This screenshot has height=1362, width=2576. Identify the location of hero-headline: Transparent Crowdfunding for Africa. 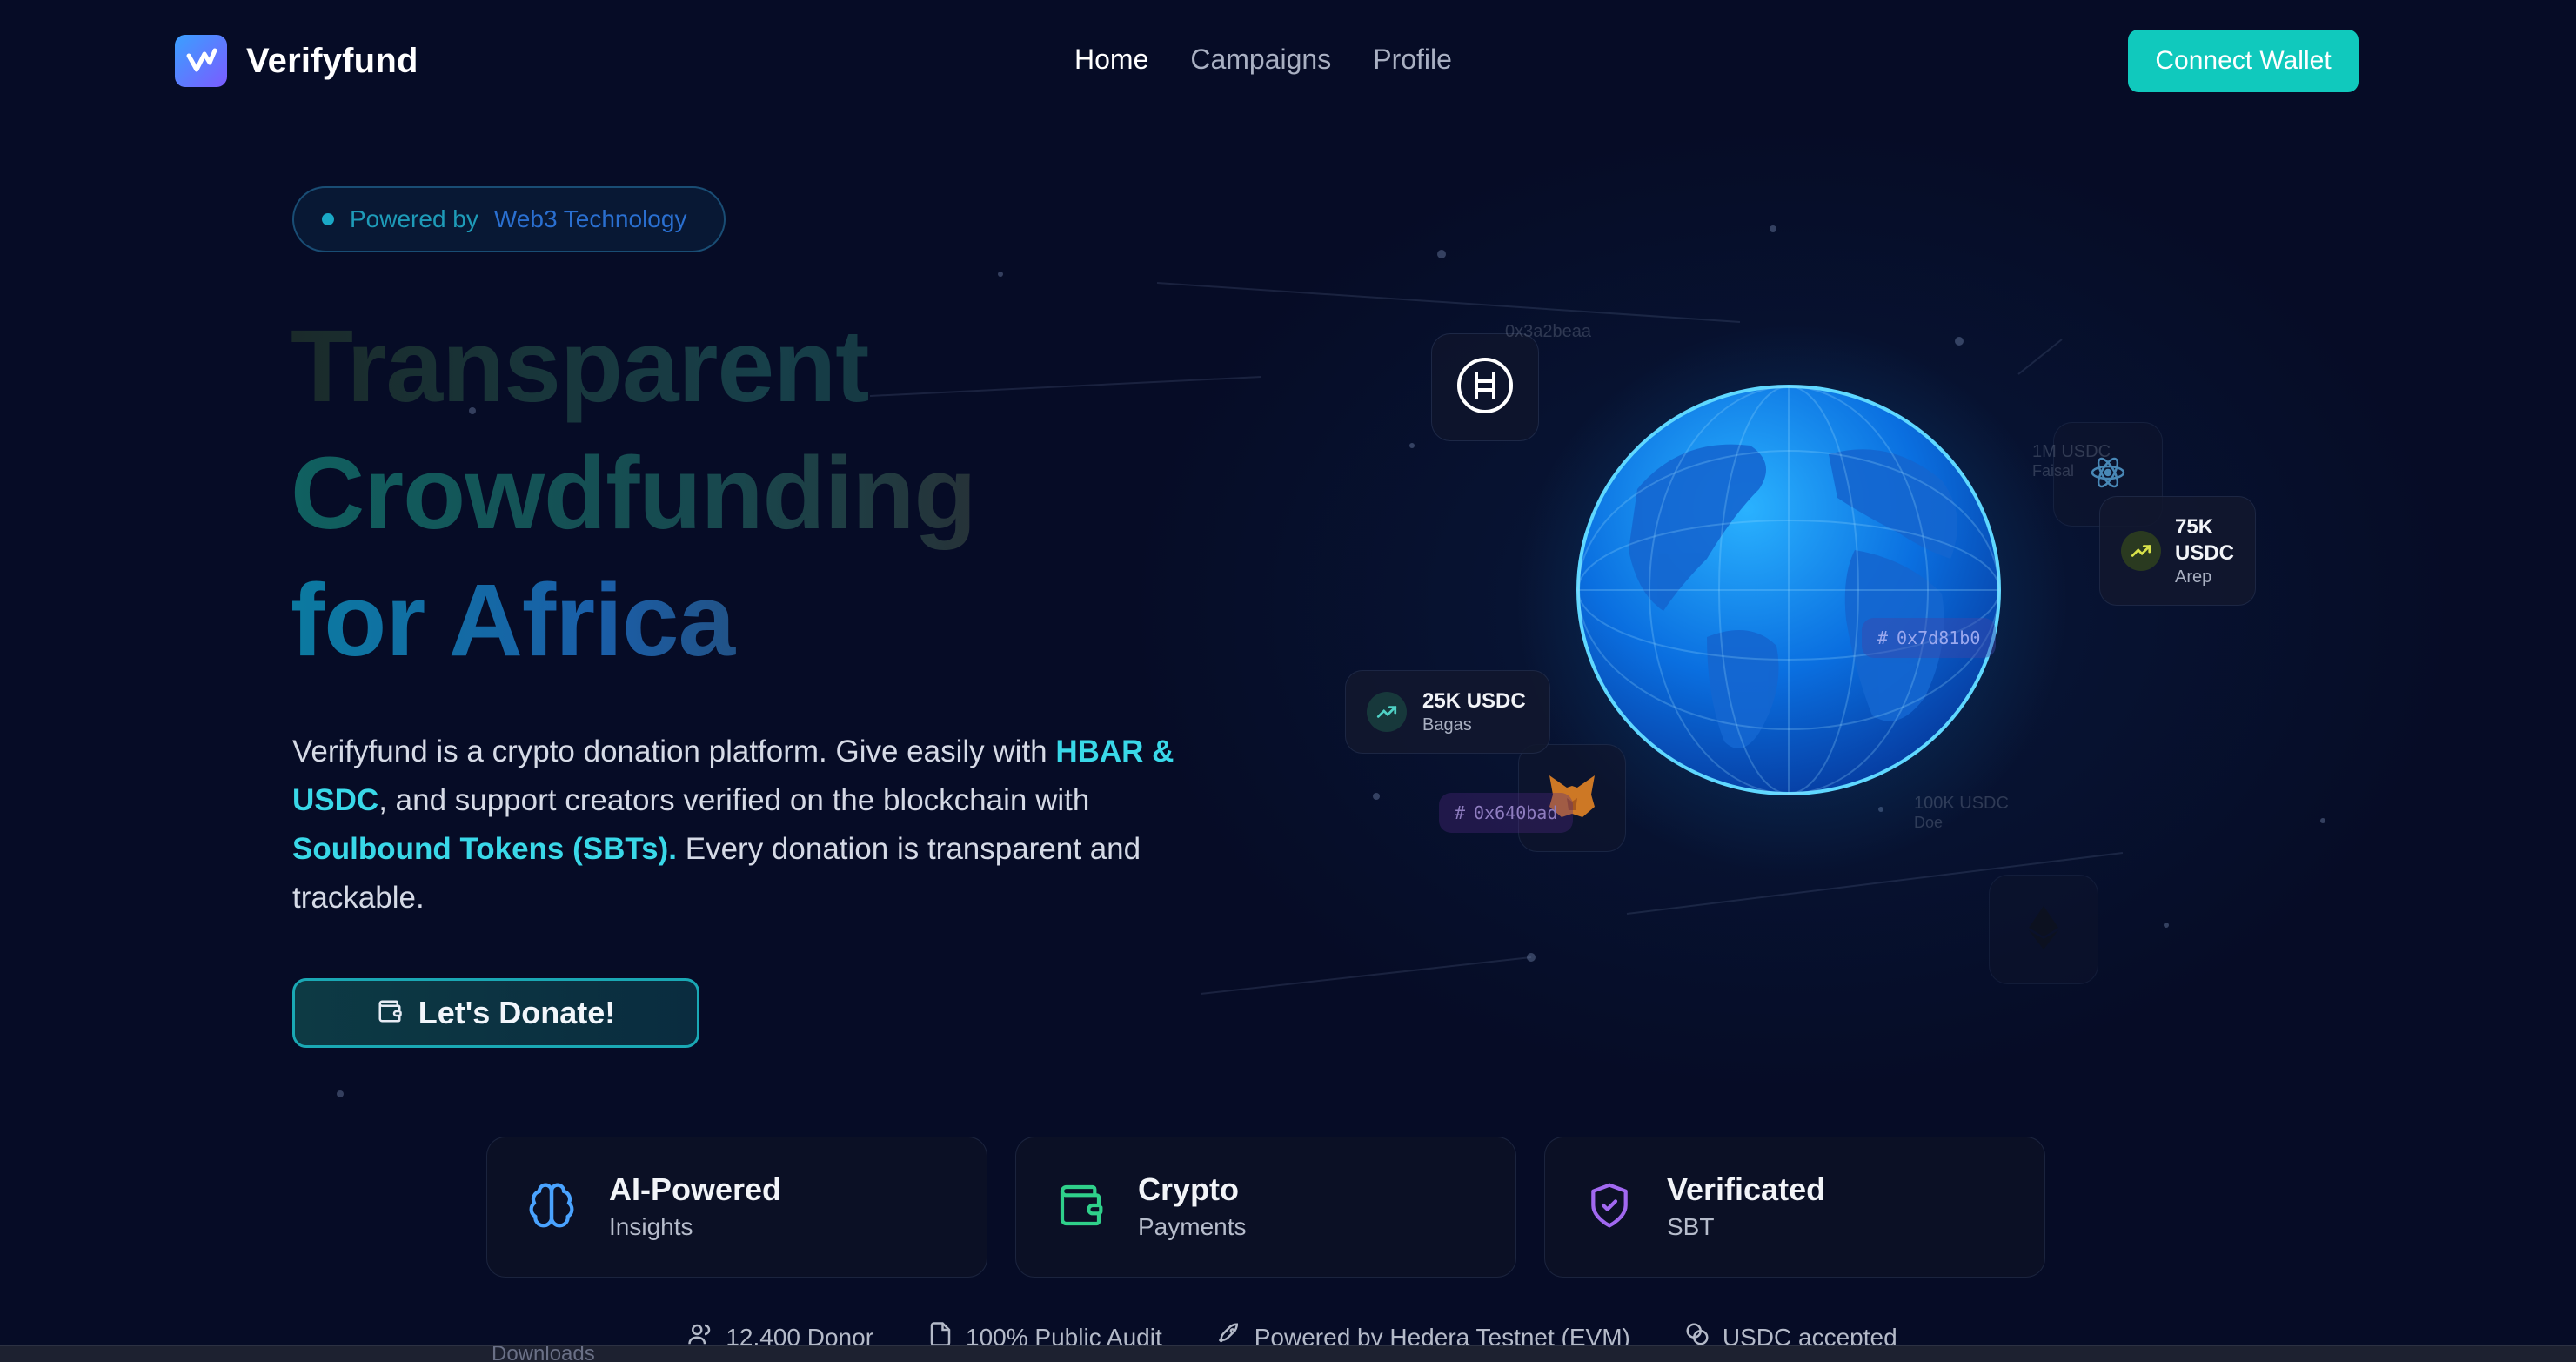
(634, 493).